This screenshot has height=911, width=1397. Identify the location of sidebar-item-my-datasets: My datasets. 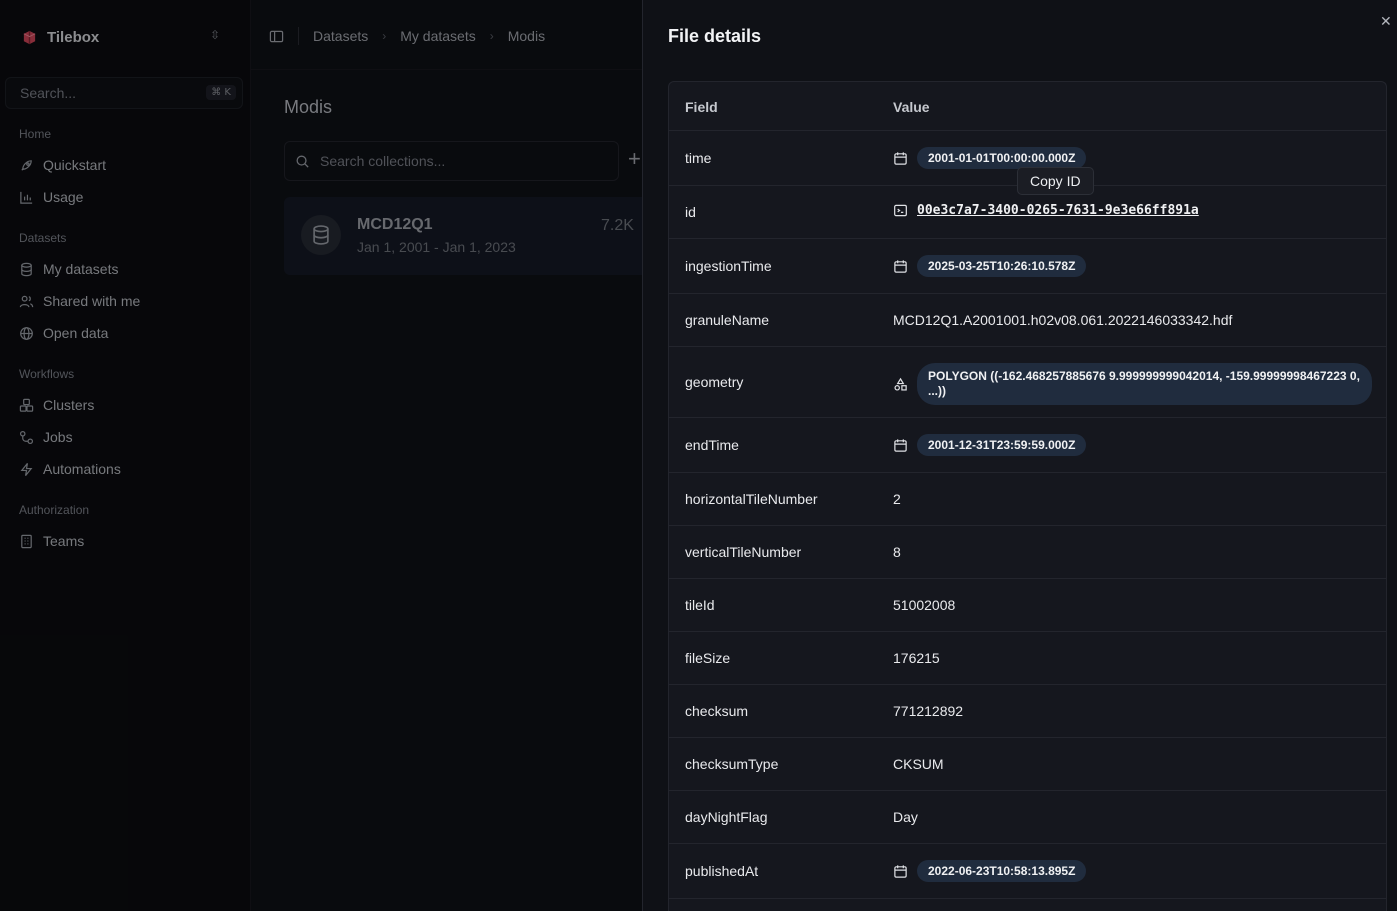
(68, 269).